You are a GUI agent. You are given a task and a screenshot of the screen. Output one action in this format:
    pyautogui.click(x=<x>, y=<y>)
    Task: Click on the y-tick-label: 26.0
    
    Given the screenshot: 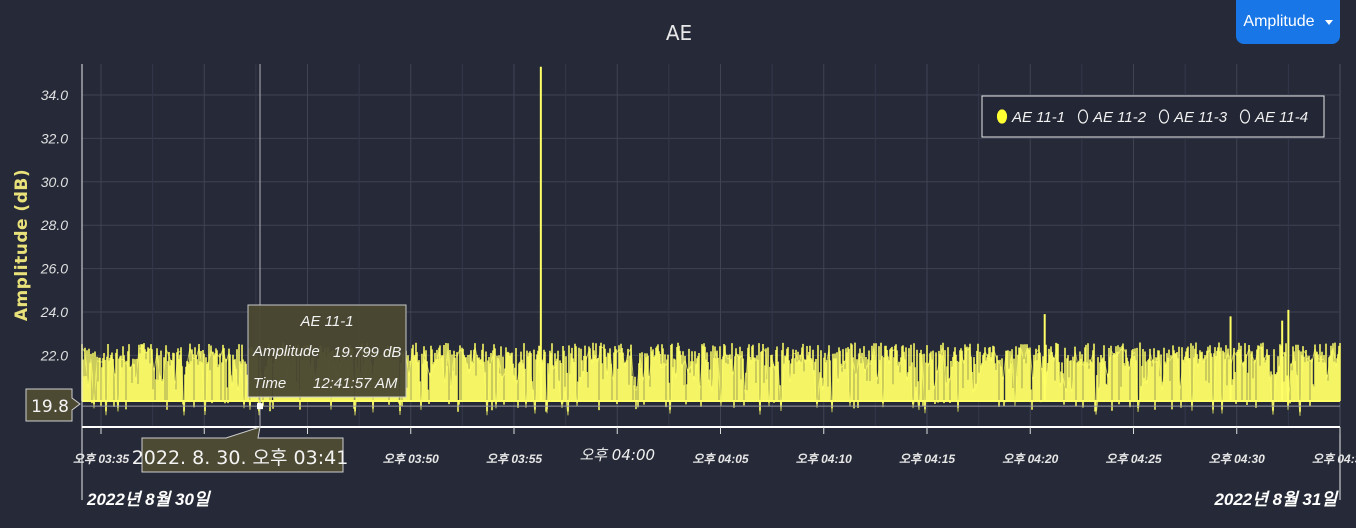 What is the action you would take?
    pyautogui.click(x=54, y=269)
    